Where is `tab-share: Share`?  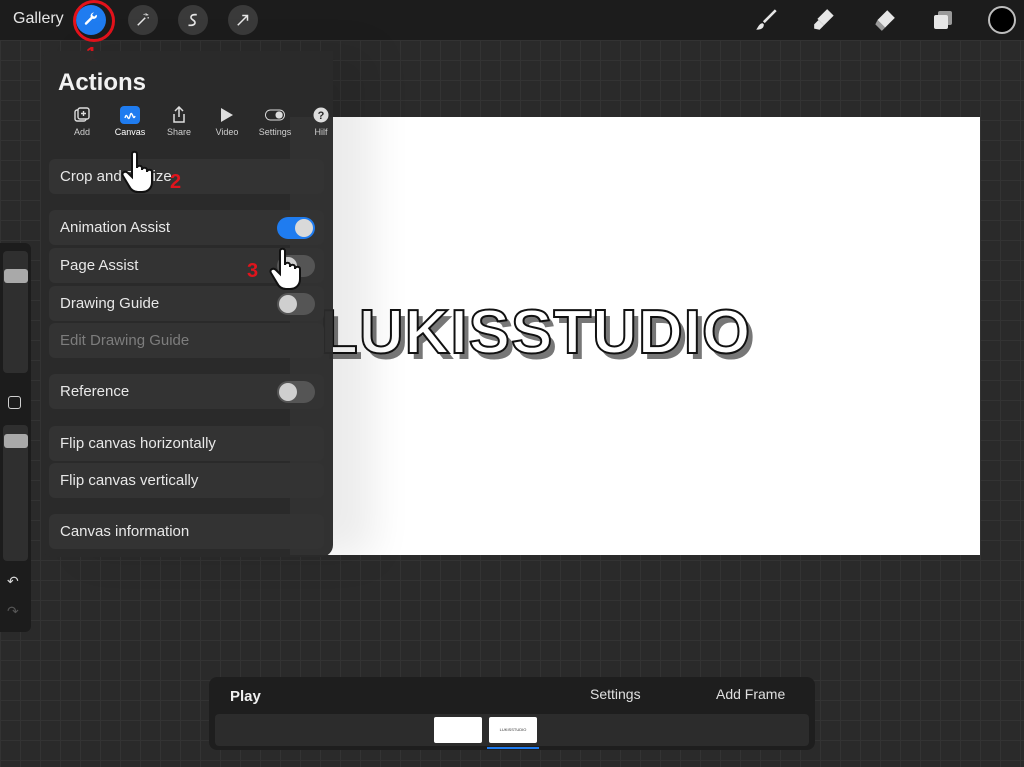
tab-share: Share is located at coordinates (179, 121).